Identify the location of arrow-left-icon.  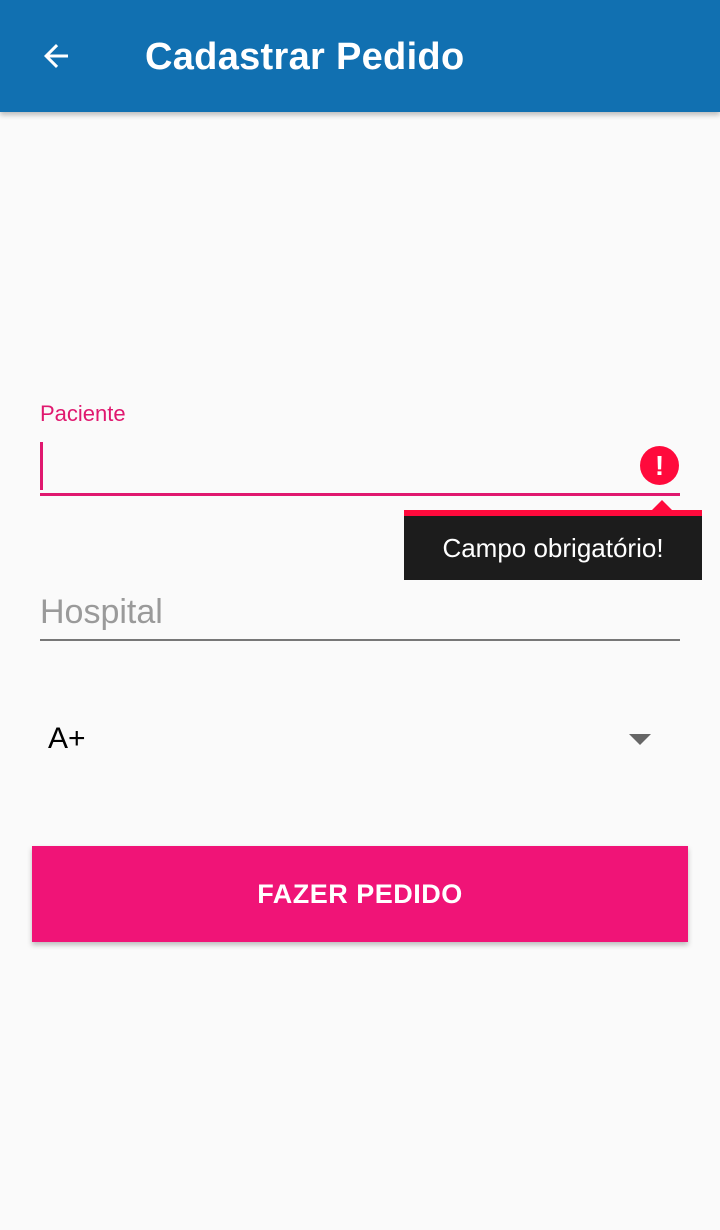
(56, 56).